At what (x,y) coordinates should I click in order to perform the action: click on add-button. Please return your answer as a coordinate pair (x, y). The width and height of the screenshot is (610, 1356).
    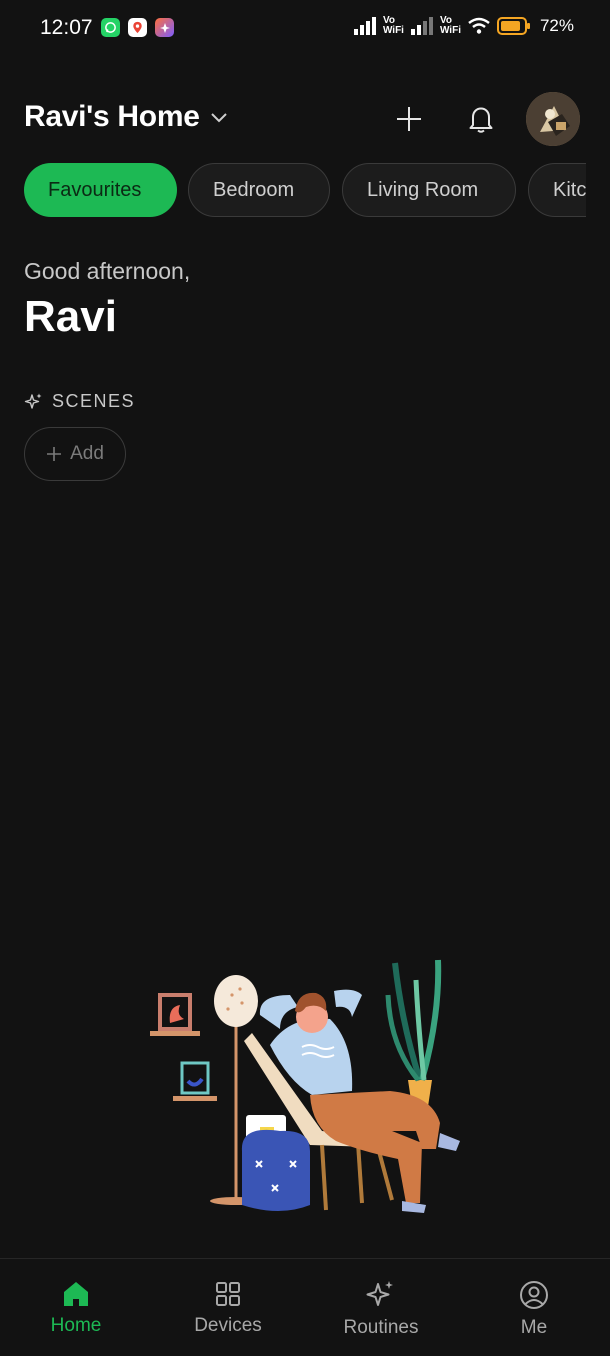
    Looking at the image, I should click on (409, 119).